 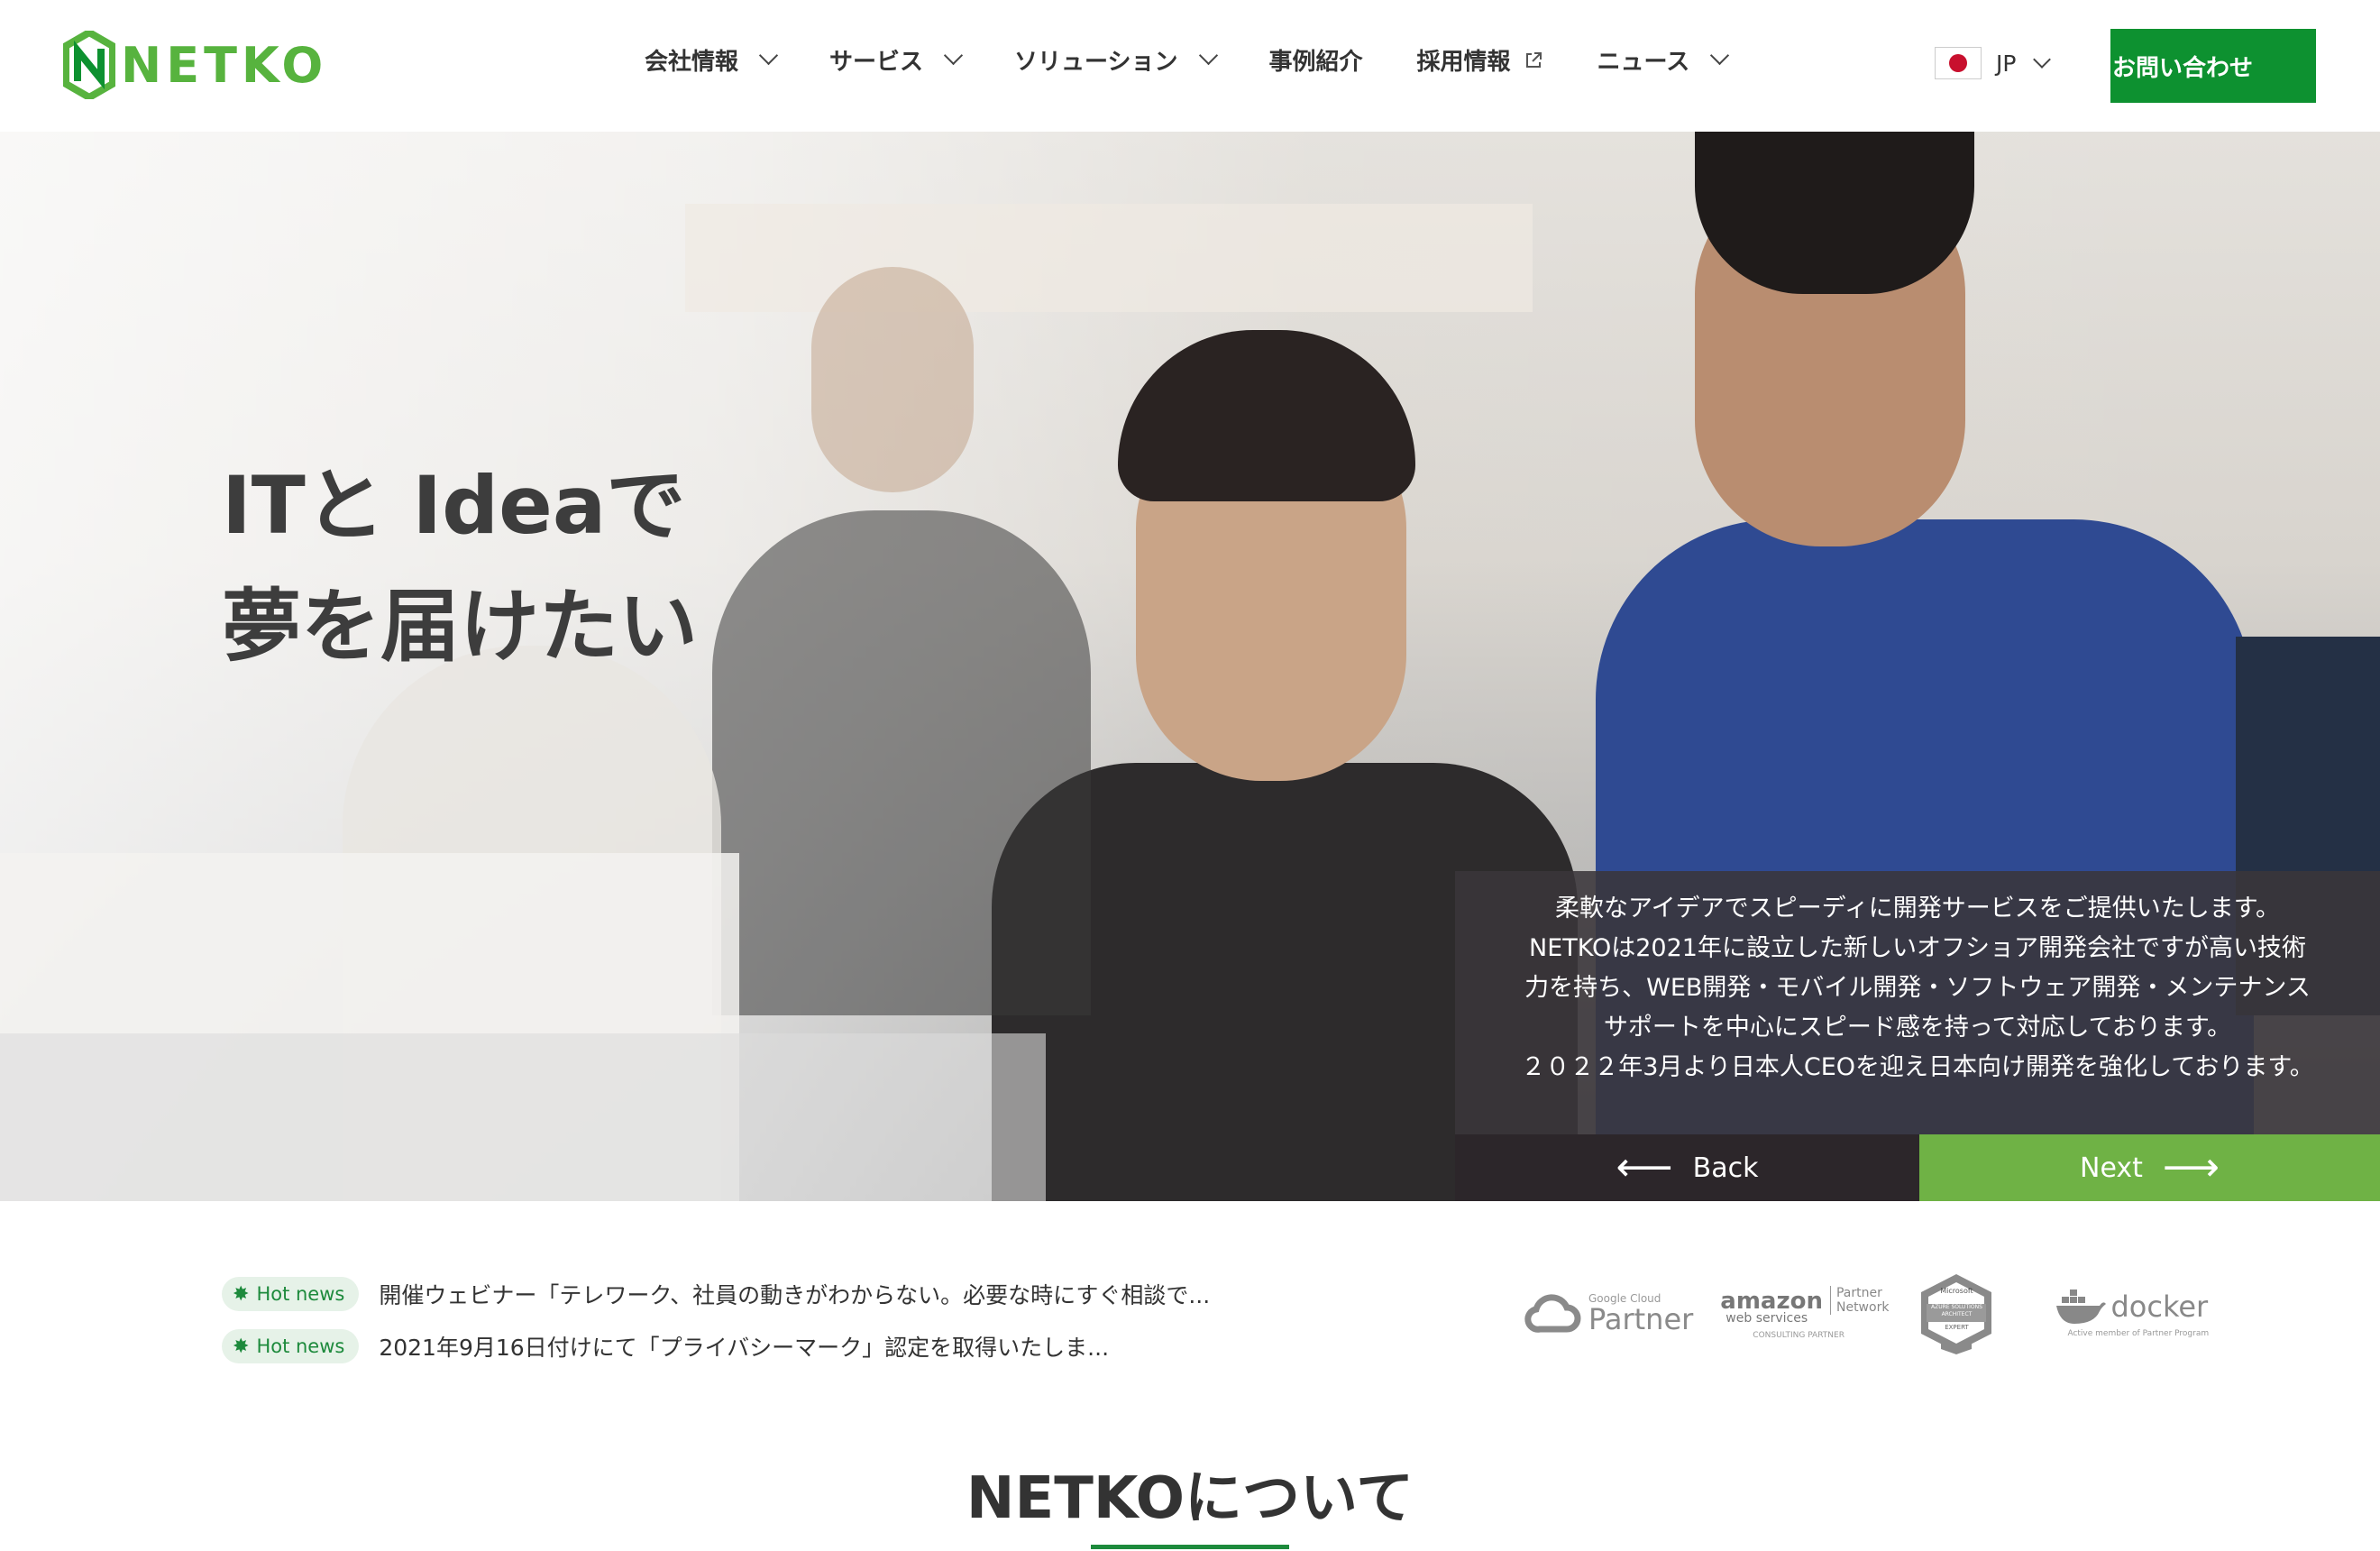 I want to click on nav-recruit: 採用情報, so click(x=1480, y=60).